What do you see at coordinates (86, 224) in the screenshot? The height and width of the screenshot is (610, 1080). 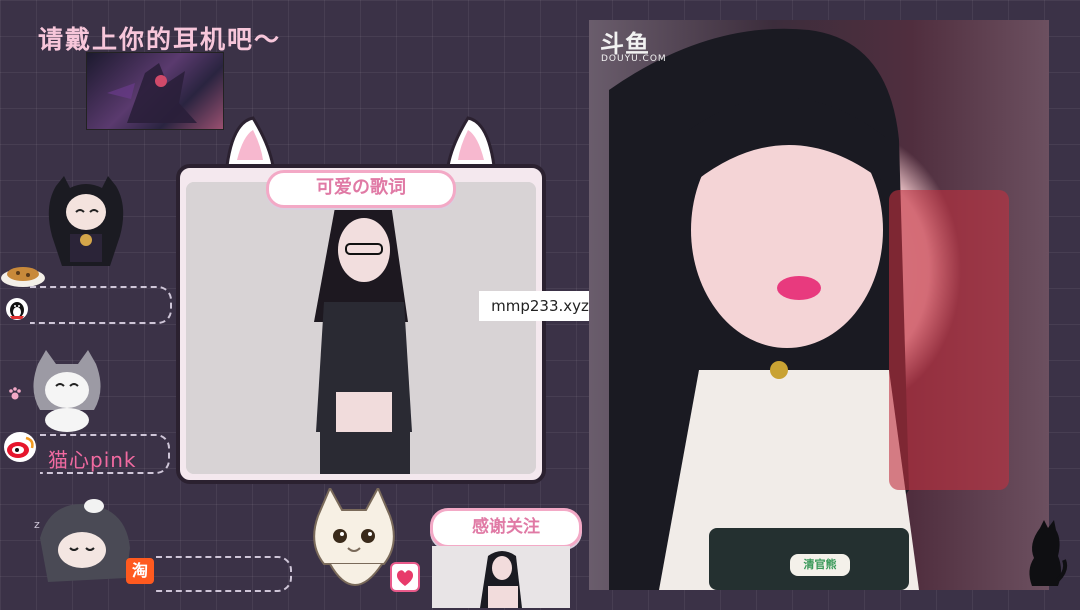 I see `chibi-girl-icon` at bounding box center [86, 224].